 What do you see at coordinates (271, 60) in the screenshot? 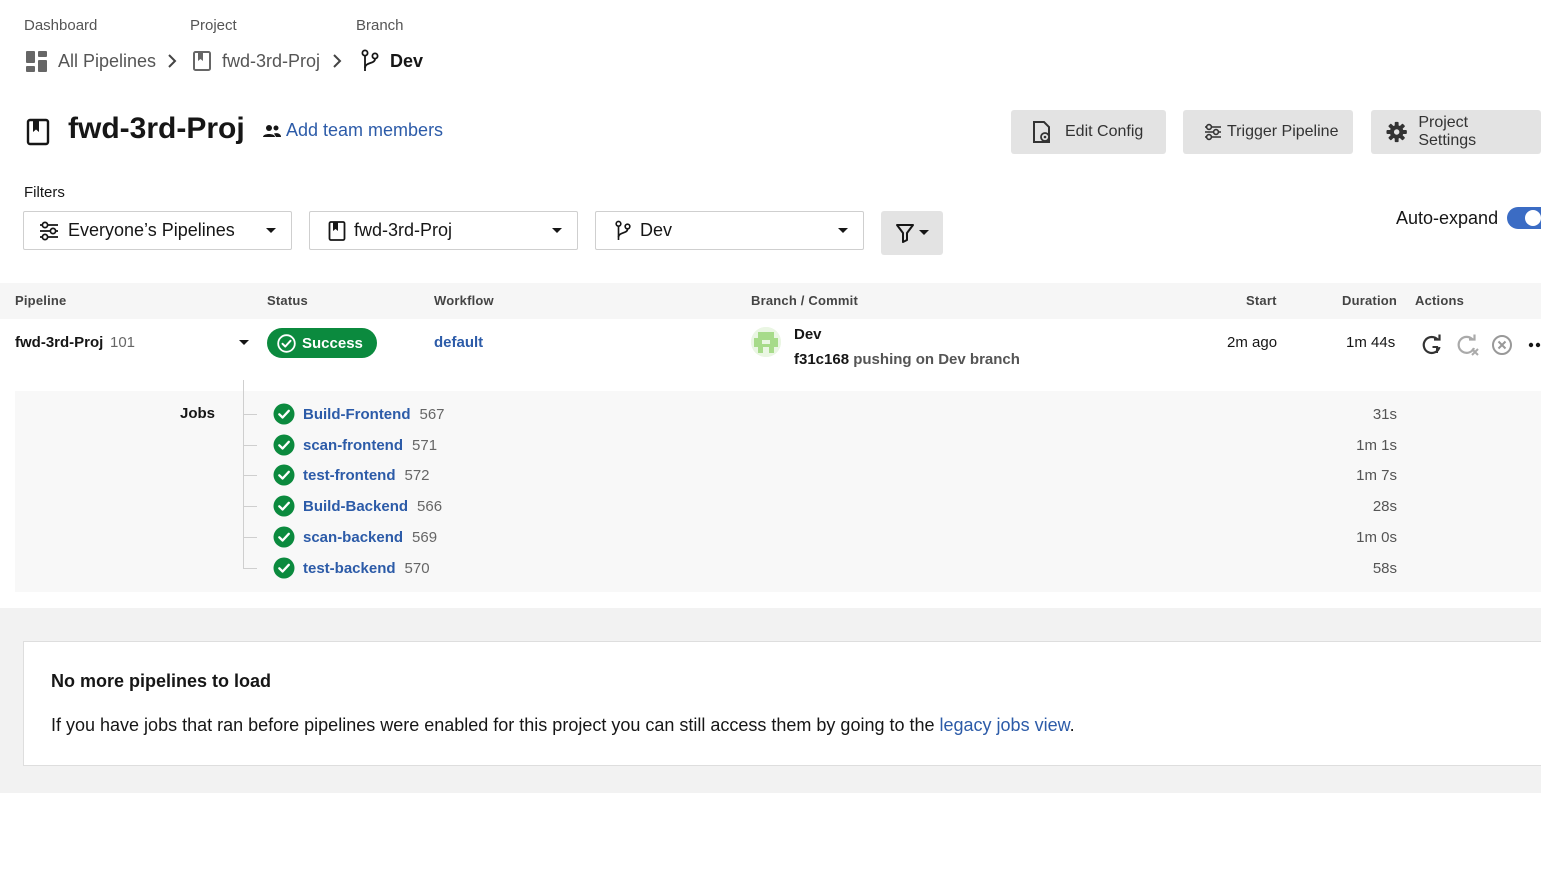
I see `breadcrumb-project-label: fwd-3rd-Proj` at bounding box center [271, 60].